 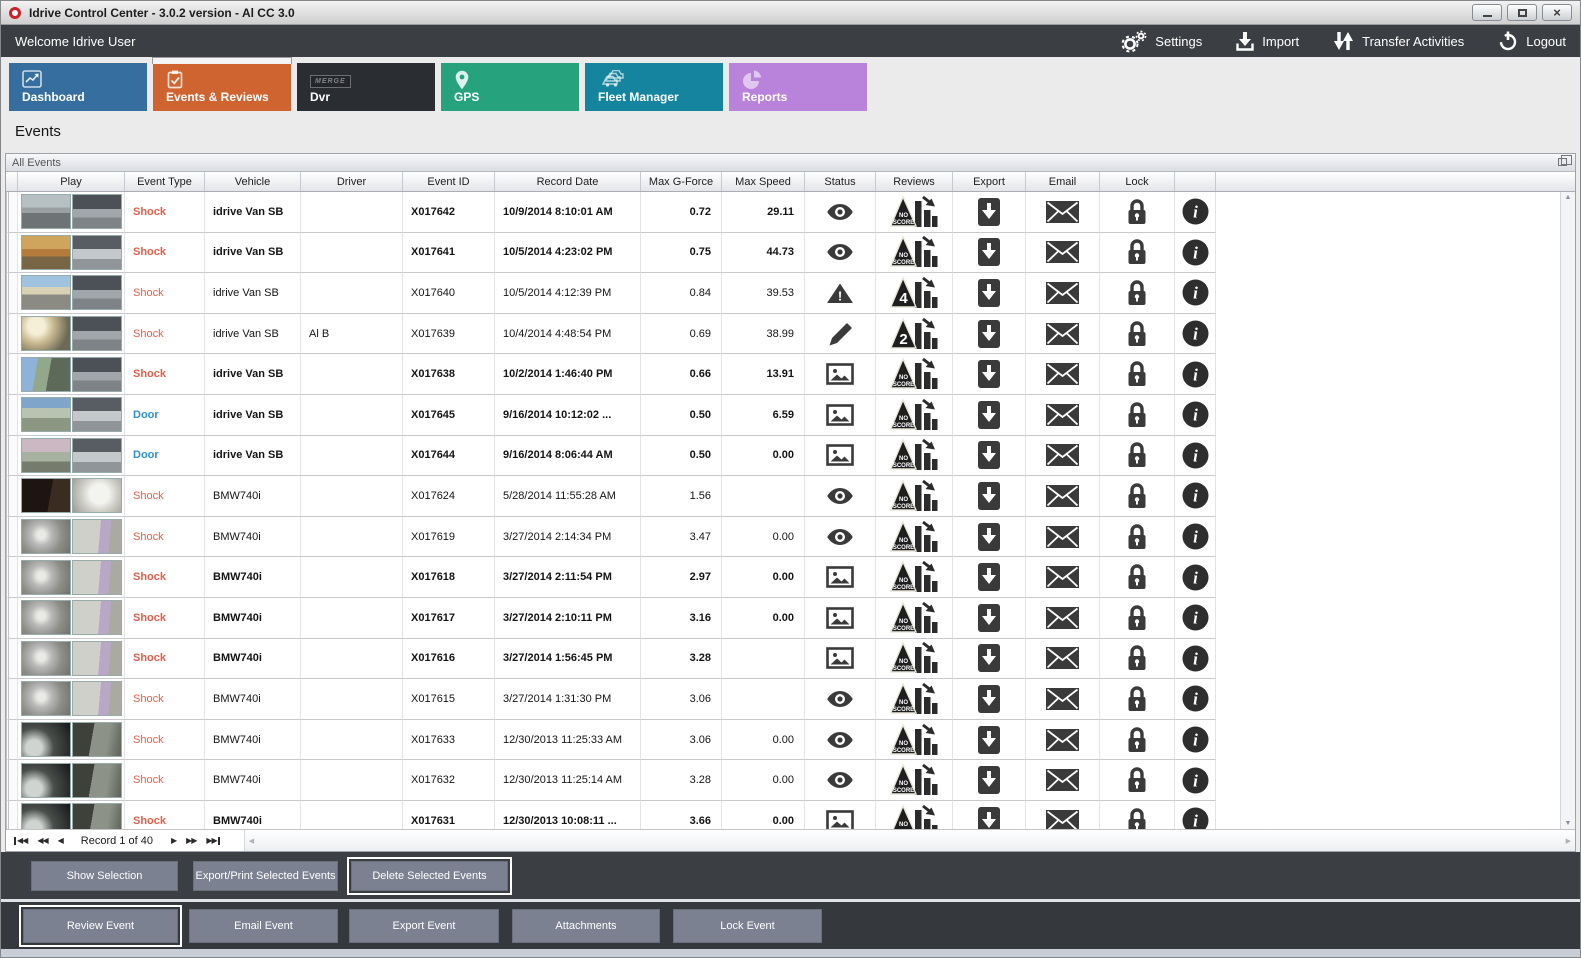 What do you see at coordinates (1568, 823) in the screenshot?
I see `scroll-down-icon: ▼` at bounding box center [1568, 823].